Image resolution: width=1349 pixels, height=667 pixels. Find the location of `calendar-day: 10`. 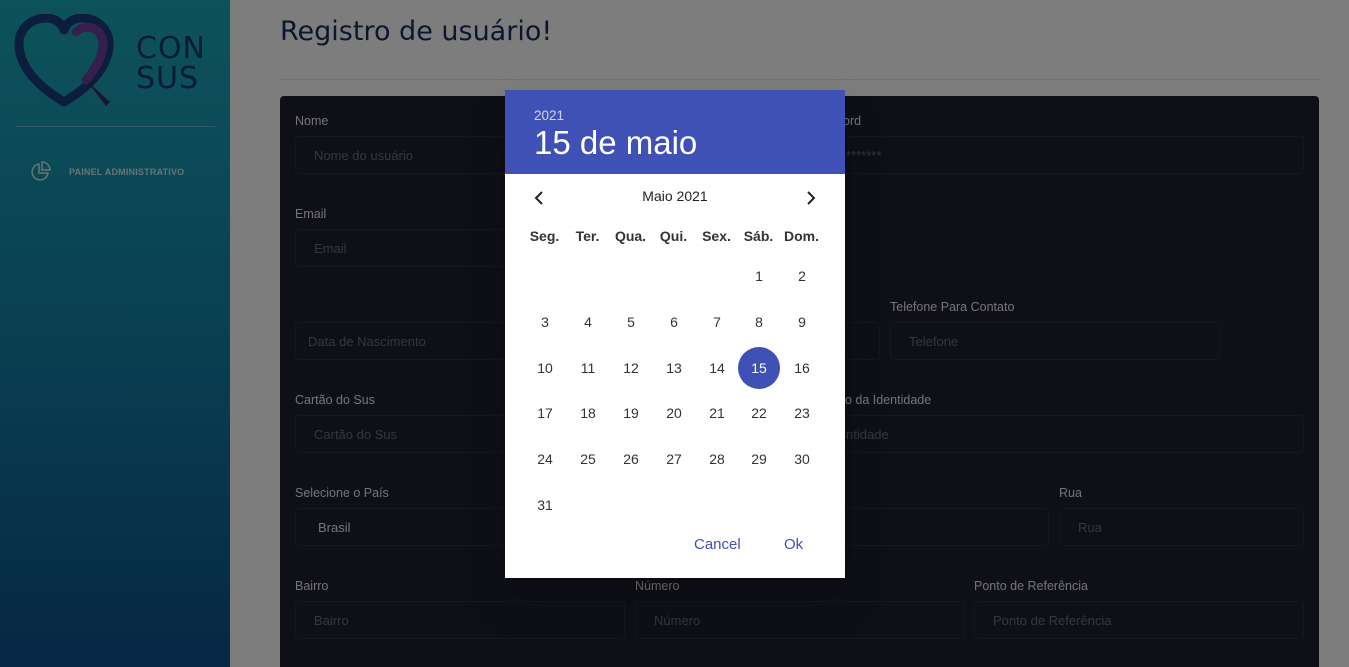

calendar-day: 10 is located at coordinates (545, 368).